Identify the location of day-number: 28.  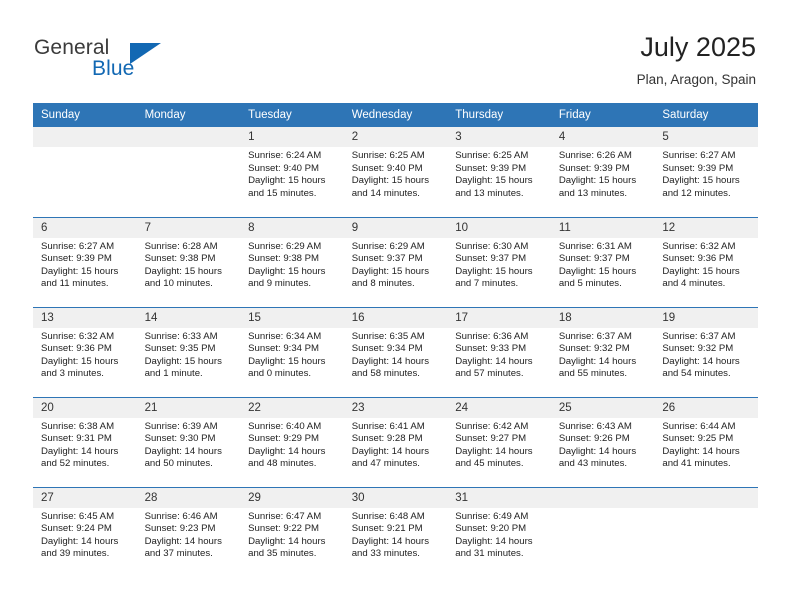
(188, 497).